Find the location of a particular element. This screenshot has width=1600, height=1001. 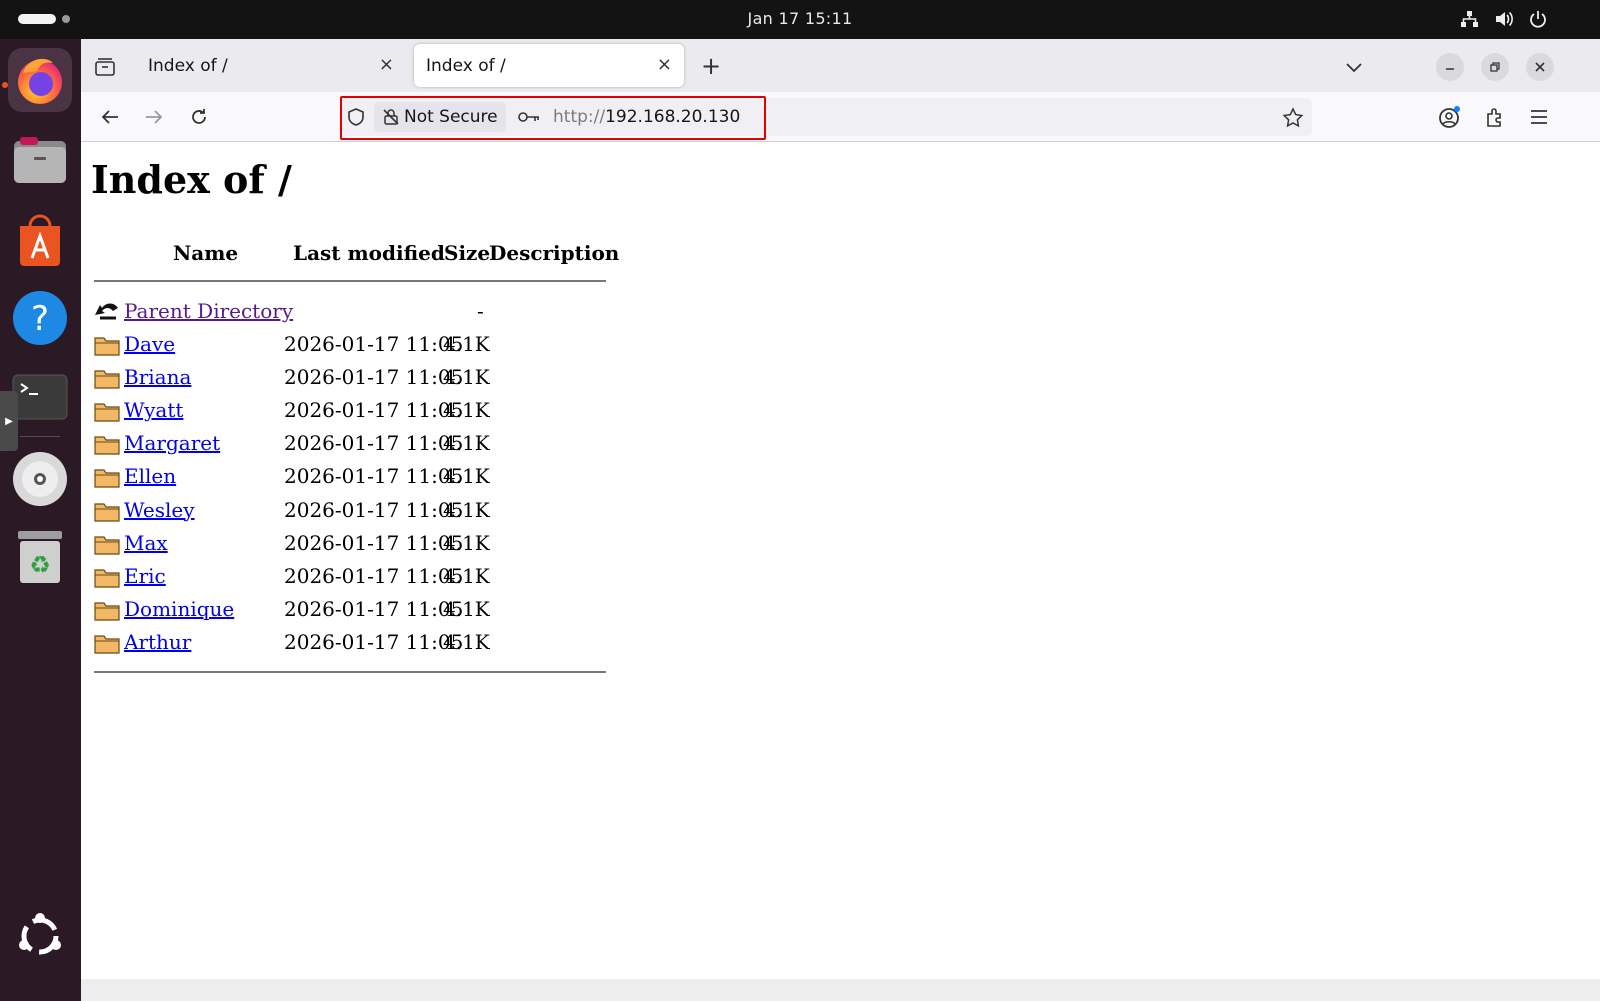

firefox-icon is located at coordinates (40, 81).